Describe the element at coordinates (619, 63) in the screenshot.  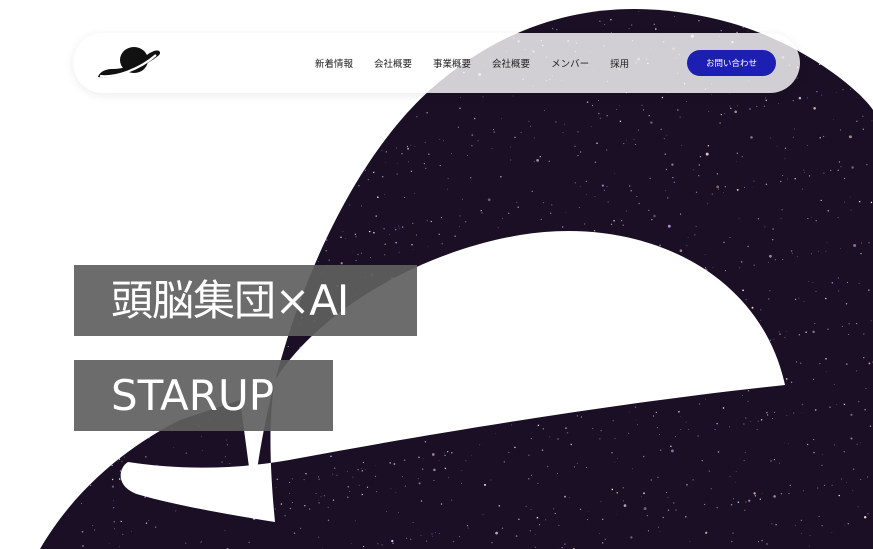
I see `nav-item-recruit: 採用` at that location.